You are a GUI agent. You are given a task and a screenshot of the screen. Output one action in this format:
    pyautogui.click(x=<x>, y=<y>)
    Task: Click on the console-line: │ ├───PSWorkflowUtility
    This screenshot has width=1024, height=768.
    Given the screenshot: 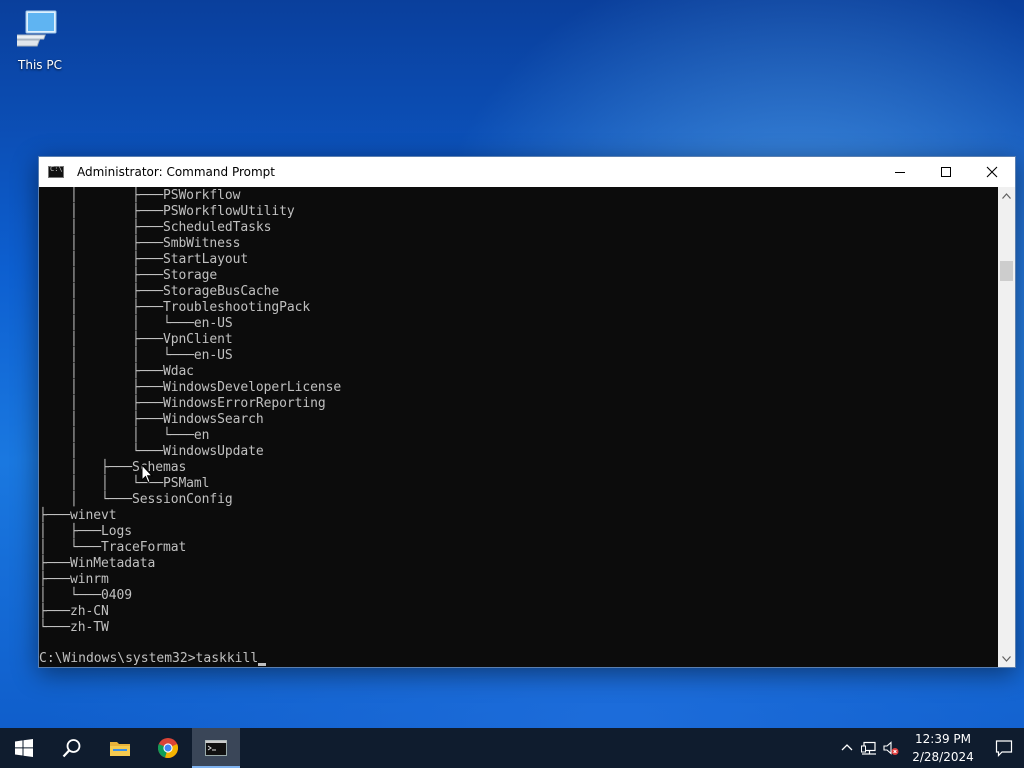 What is the action you would take?
    pyautogui.click(x=167, y=211)
    